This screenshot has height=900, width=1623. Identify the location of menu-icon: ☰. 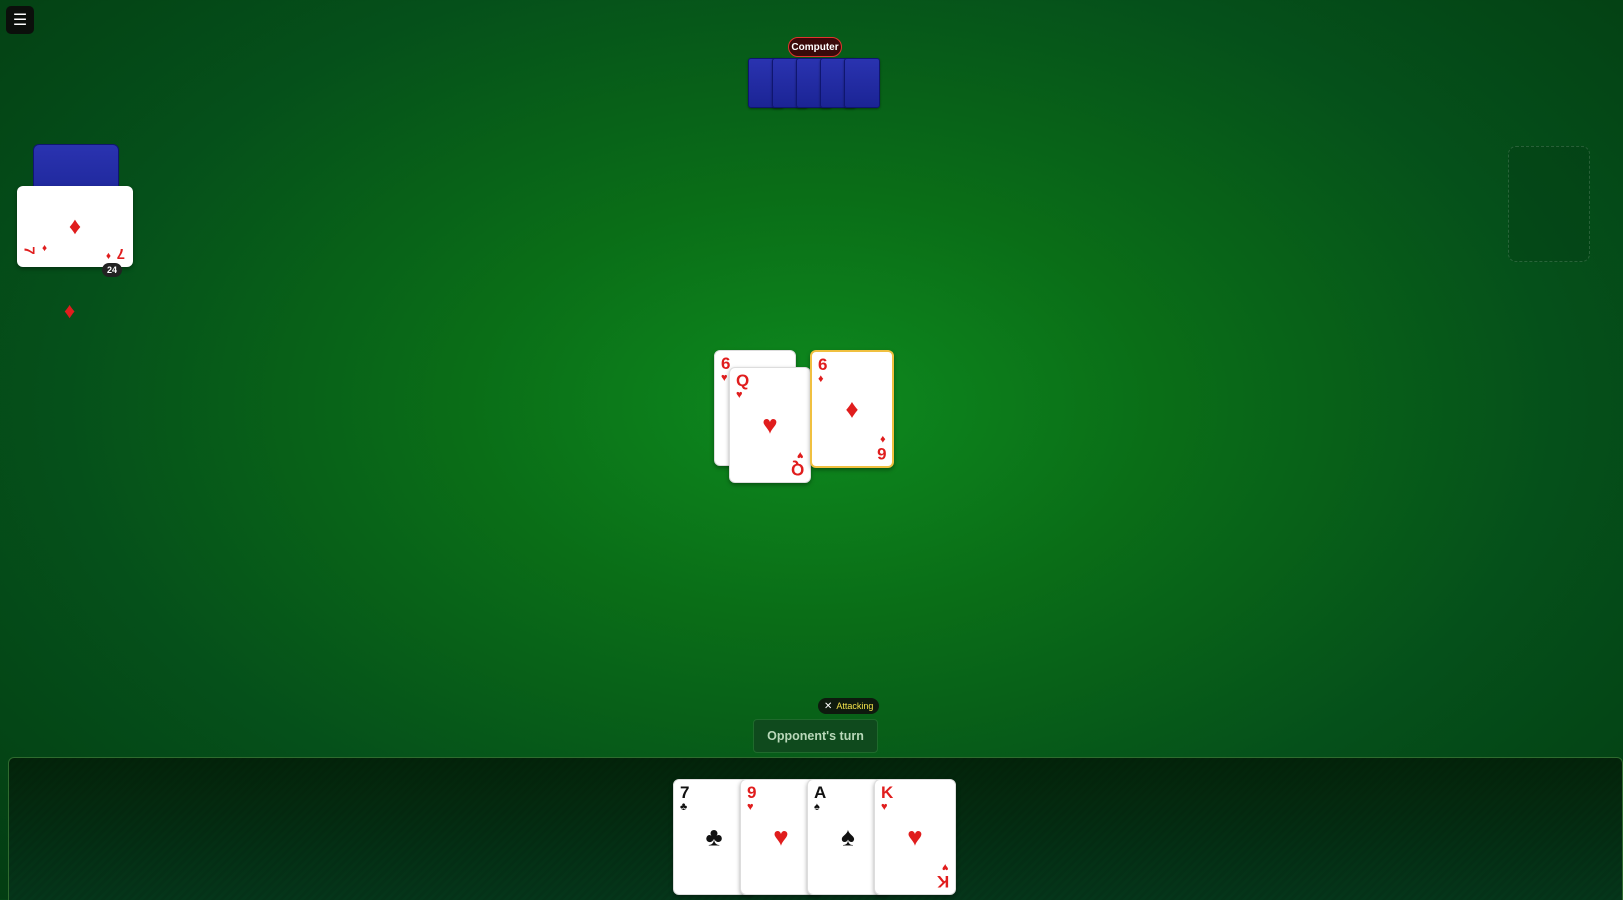
(20, 20).